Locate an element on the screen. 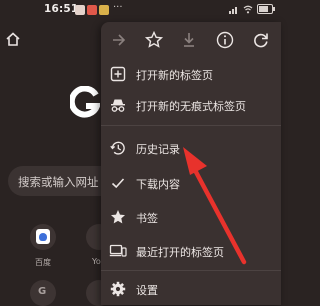 The height and width of the screenshot is (306, 320). status-bar: 16:51 ··· is located at coordinates (140, 11).